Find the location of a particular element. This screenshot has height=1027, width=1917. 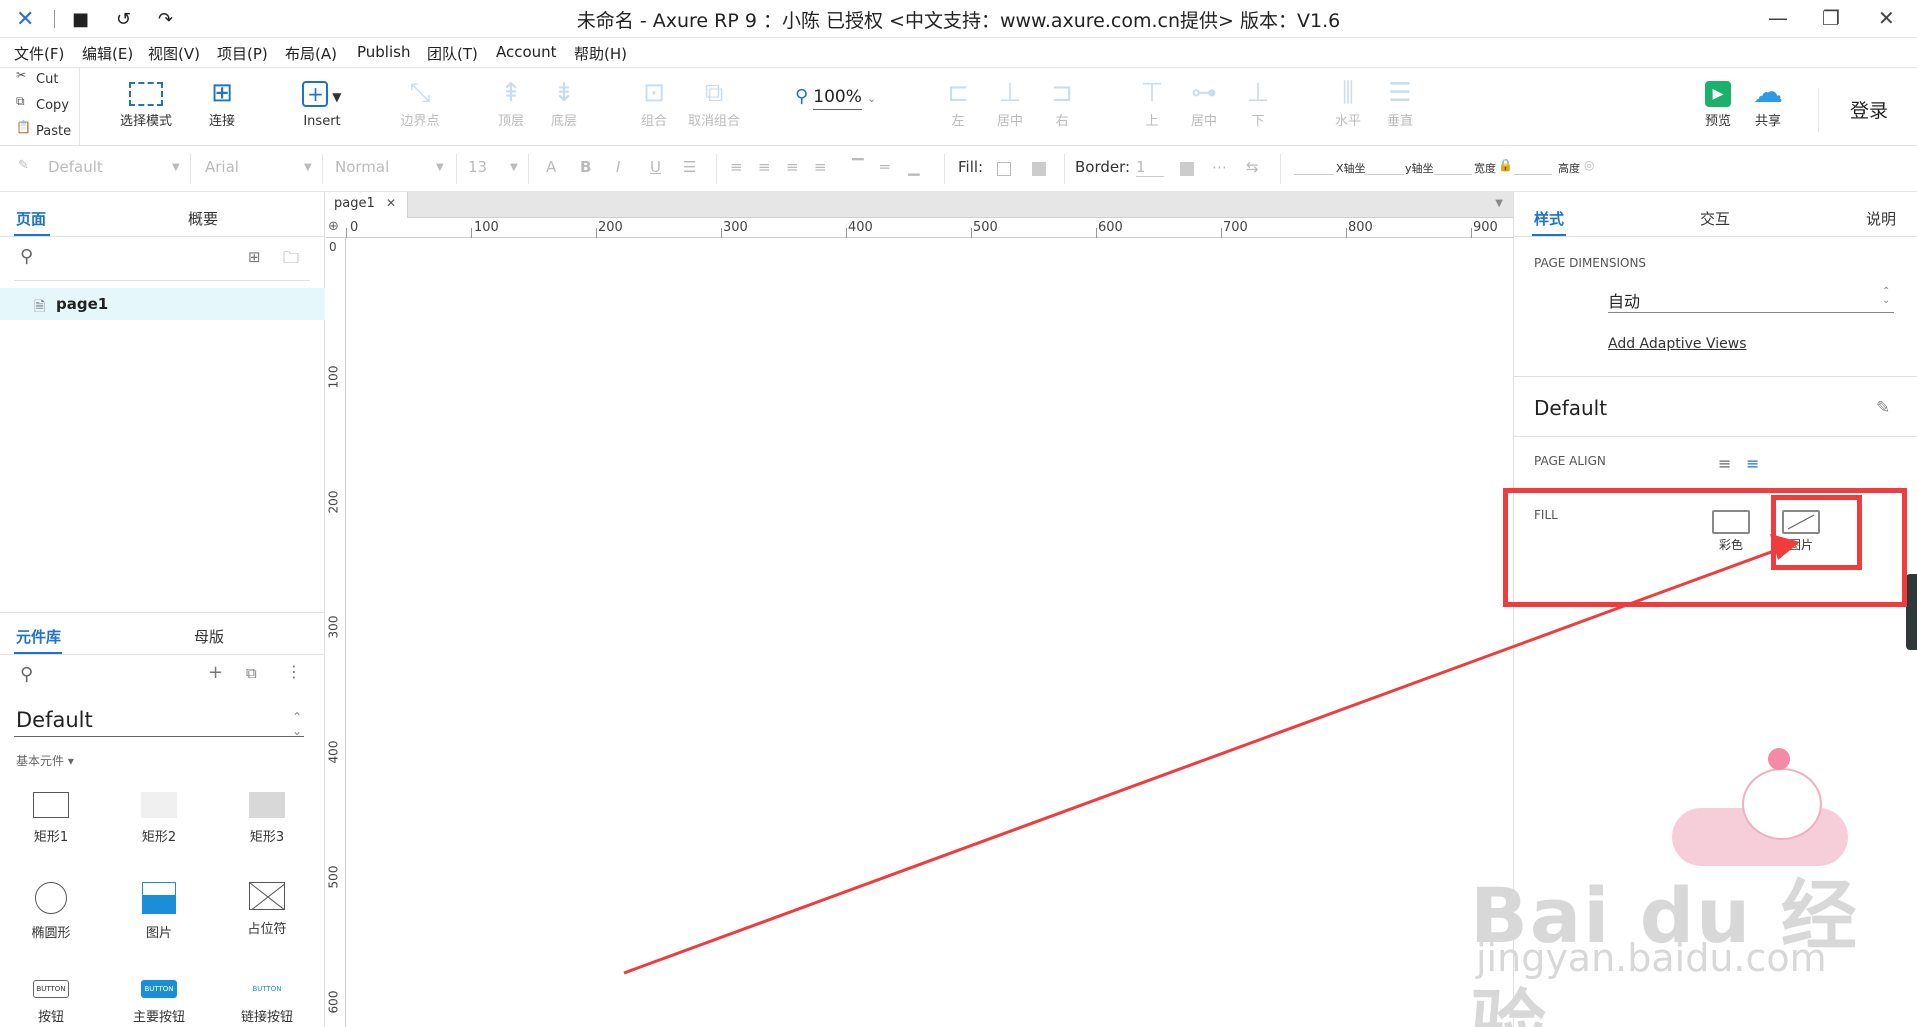

mascot-watermark-icon is located at coordinates (1765, 808).